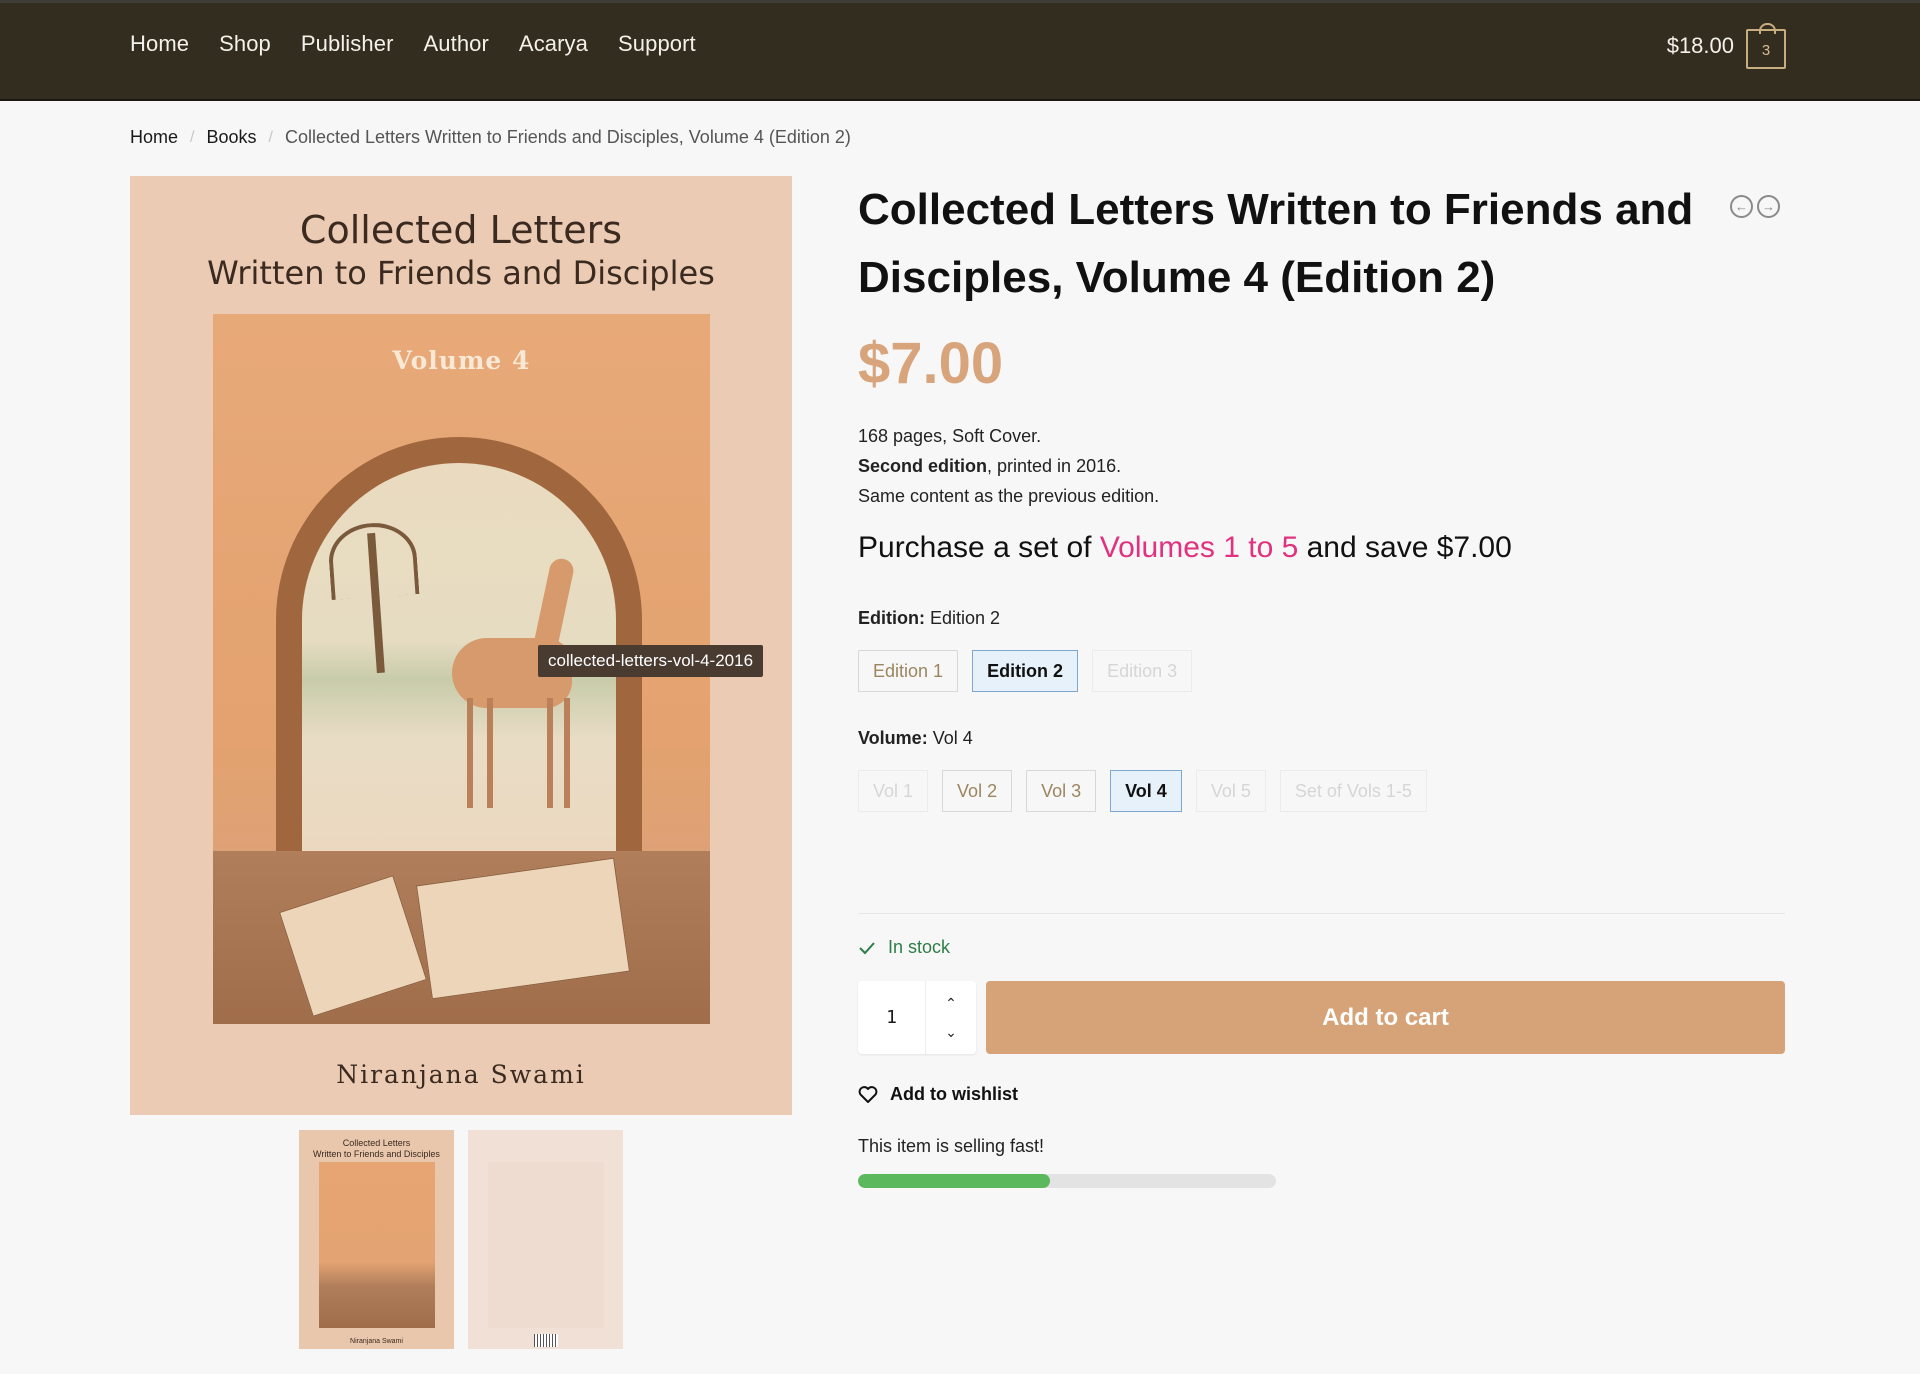 The height and width of the screenshot is (1374, 1920). I want to click on stock-text: In stock, so click(919, 947).